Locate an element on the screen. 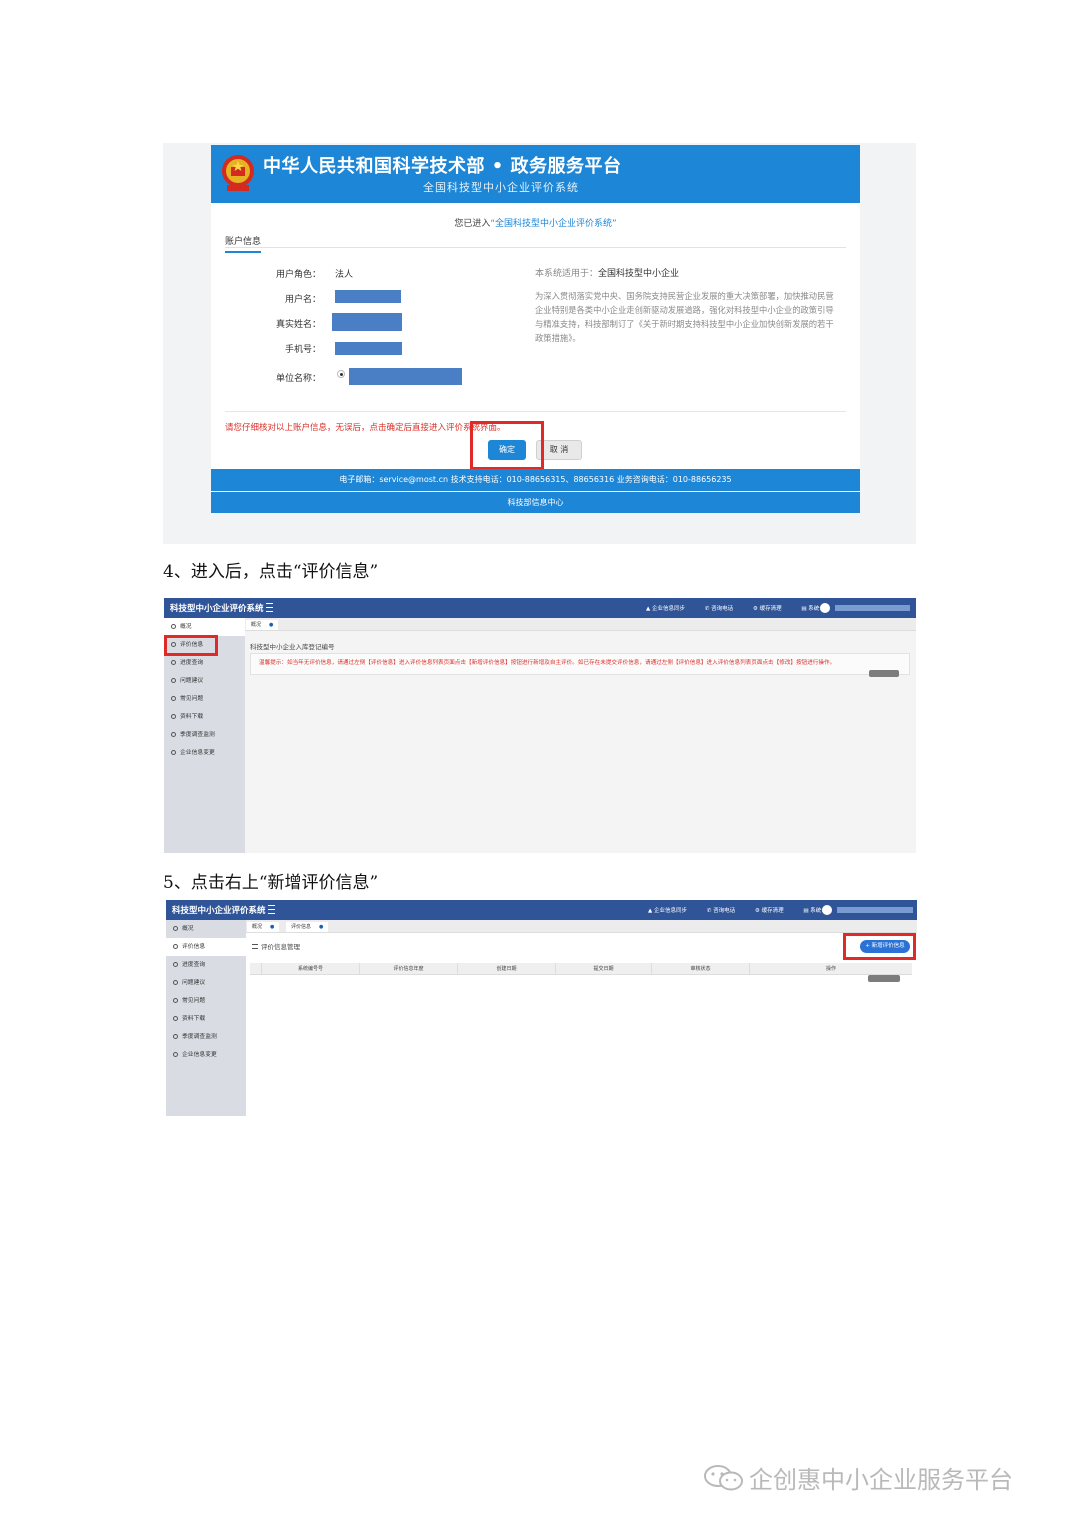 The height and width of the screenshot is (1527, 1080). username-label: 用户名： is located at coordinates (302, 300).